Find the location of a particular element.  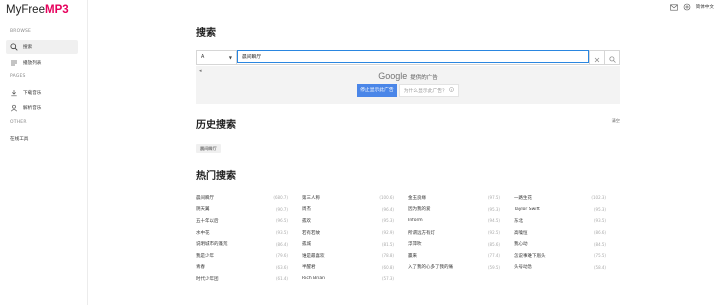

search-icon is located at coordinates (612, 57).